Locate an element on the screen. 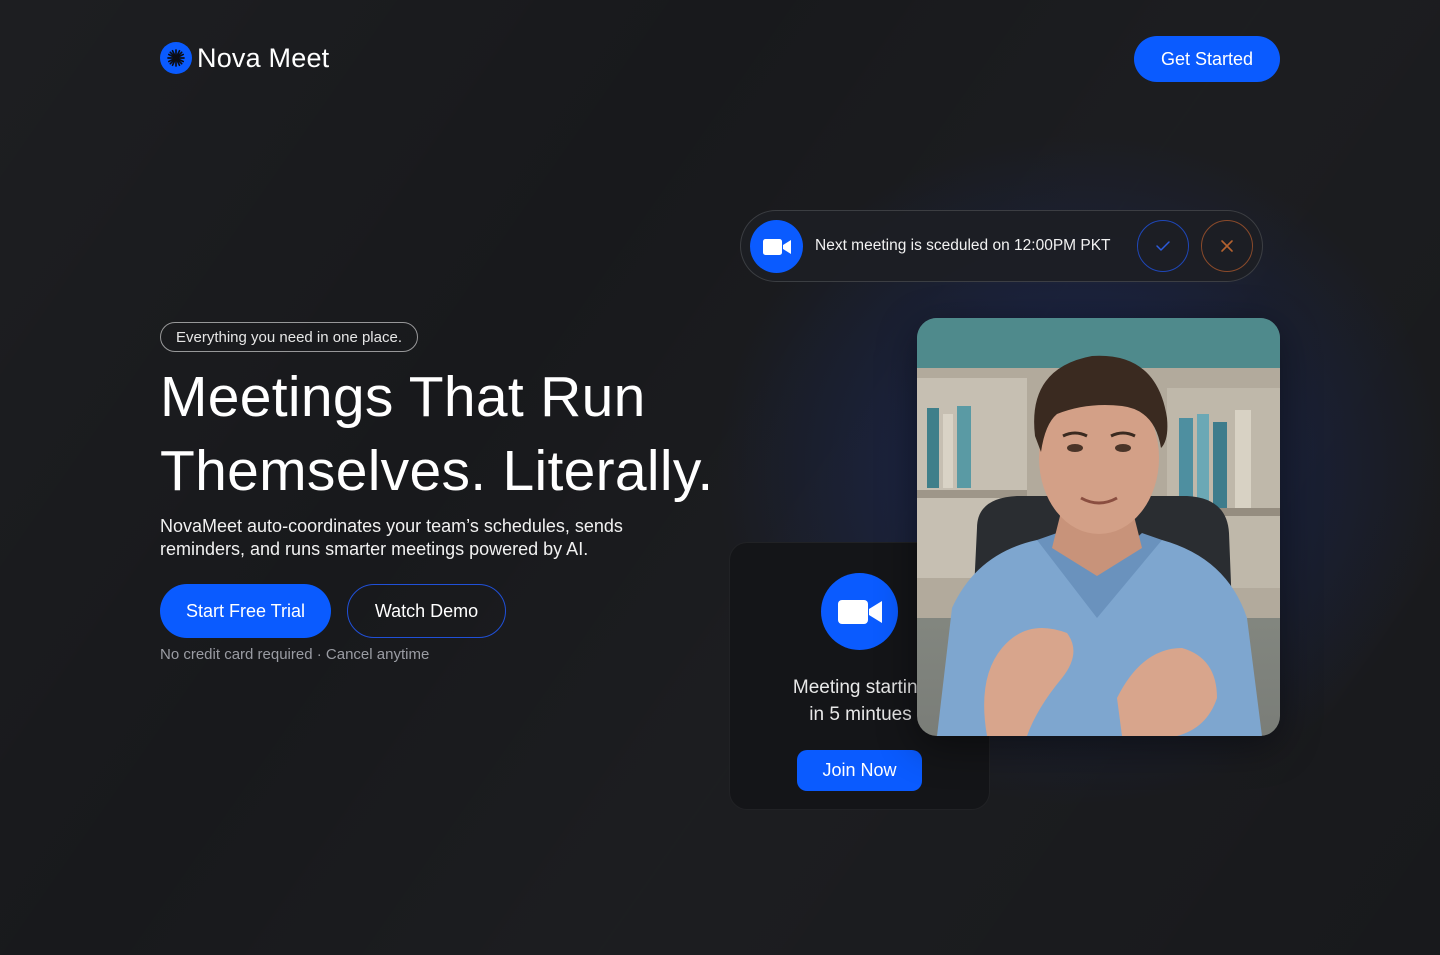 The image size is (1440, 955). watch-demo-button: Watch Demo is located at coordinates (426, 611).